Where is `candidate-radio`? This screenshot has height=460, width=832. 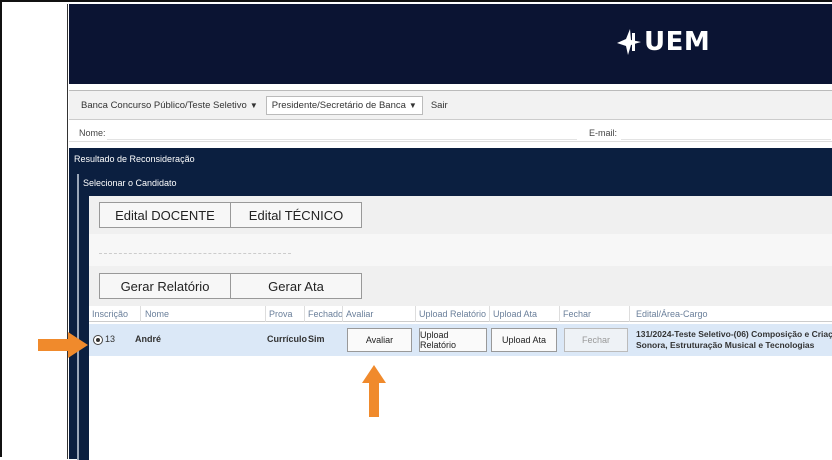
candidate-radio is located at coordinates (98, 340).